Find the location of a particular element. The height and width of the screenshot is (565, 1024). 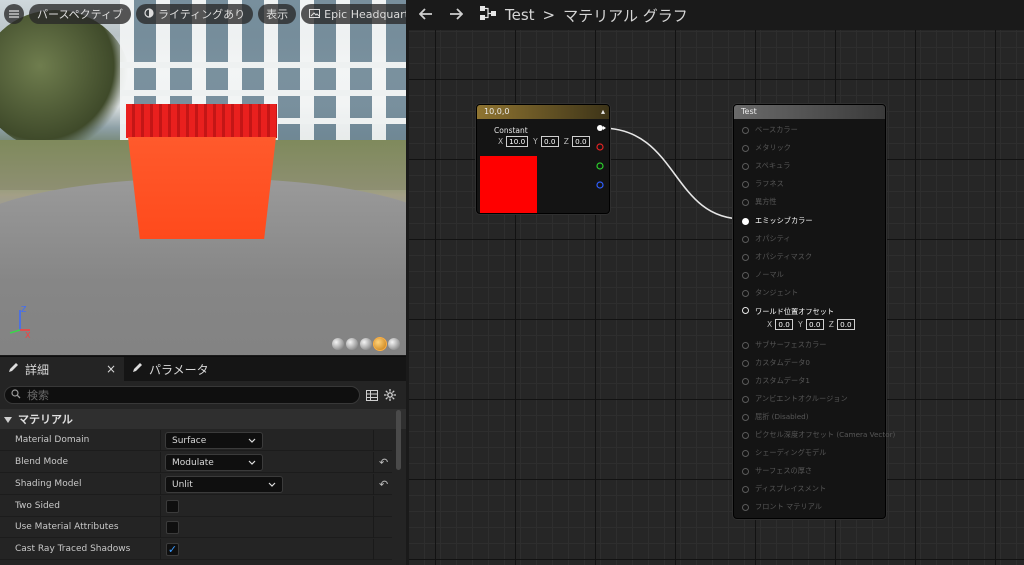

constant-z-field: 0.0 is located at coordinates (580, 141).